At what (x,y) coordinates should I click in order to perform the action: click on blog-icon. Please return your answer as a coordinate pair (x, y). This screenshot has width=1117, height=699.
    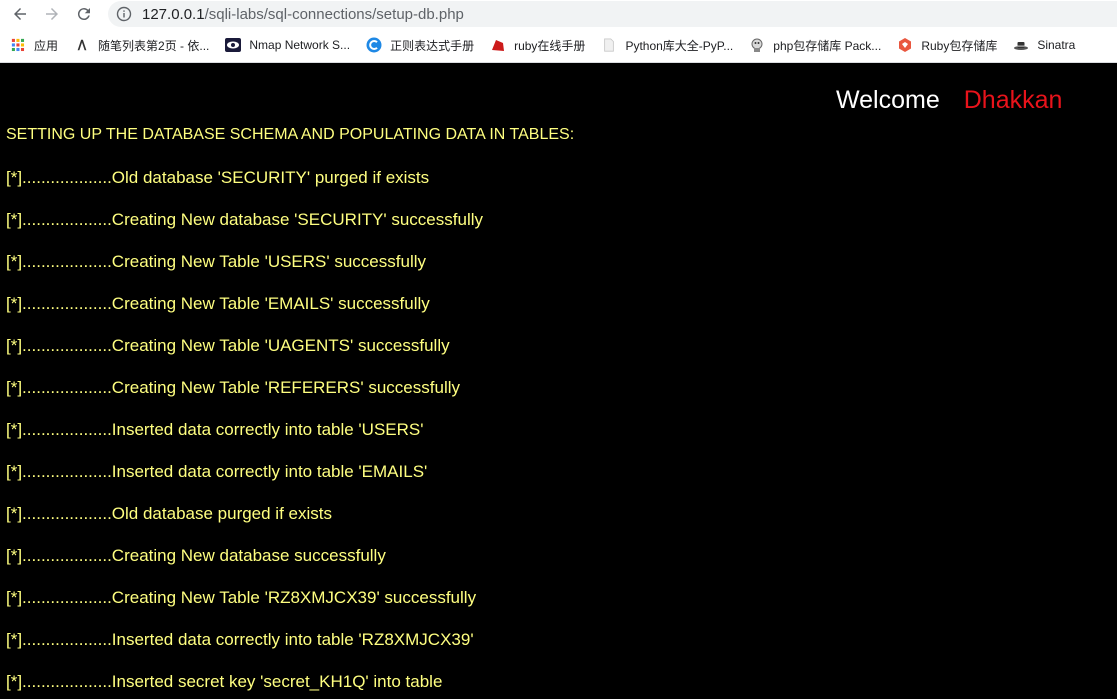
    Looking at the image, I should click on (82, 45).